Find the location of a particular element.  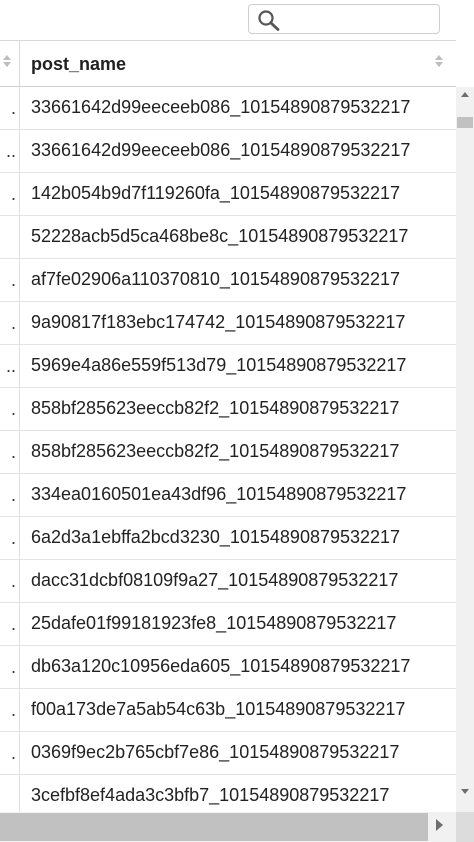

post-name-cell: dacc31dcbf08109f9a27_10154890879532217 is located at coordinates (215, 580).